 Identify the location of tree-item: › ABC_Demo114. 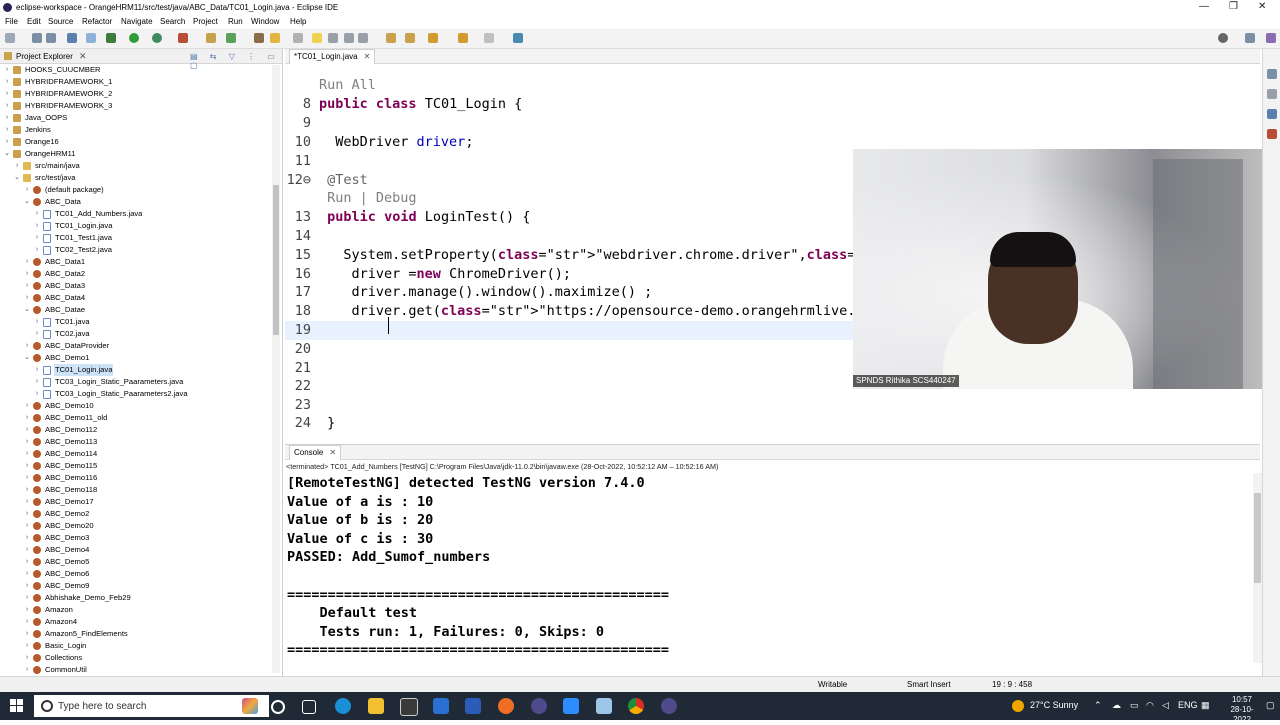
(136, 454).